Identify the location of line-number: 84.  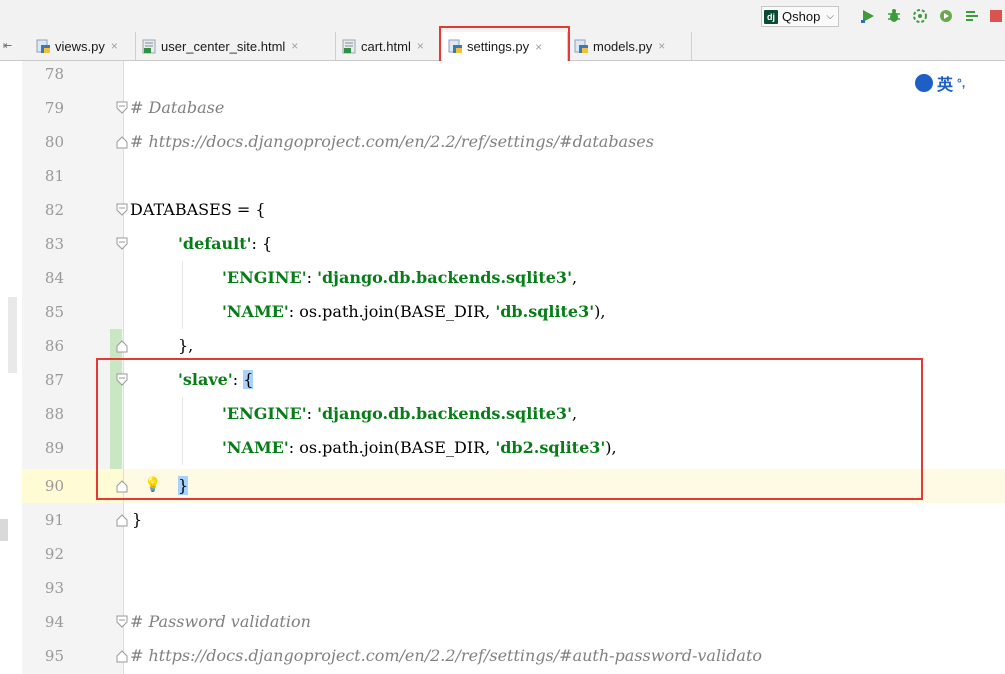
(54, 278).